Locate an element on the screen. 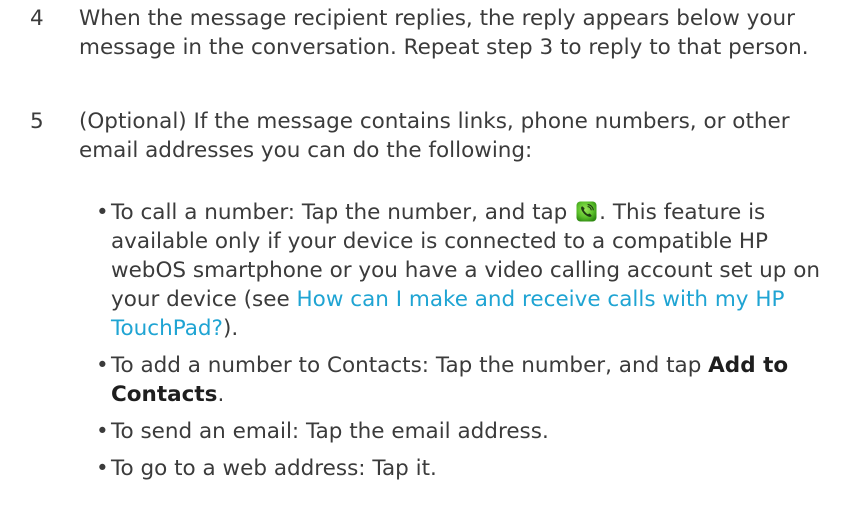  step-number: 5 is located at coordinates (37, 121).